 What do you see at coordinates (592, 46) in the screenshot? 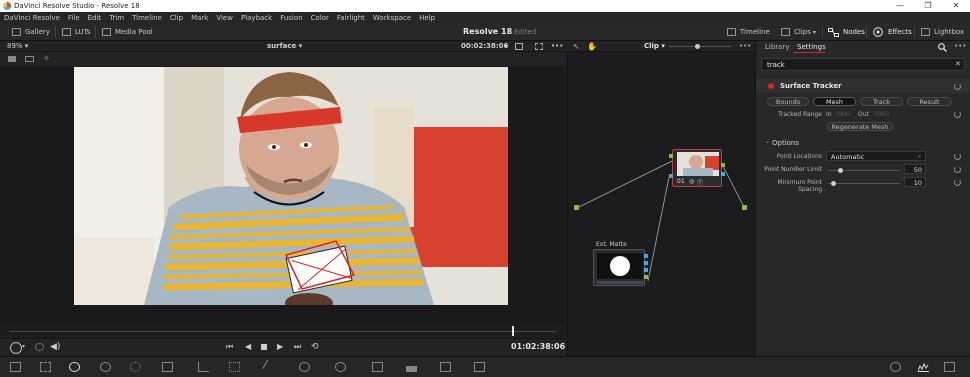
I see `hand-tool-icon: ✋` at bounding box center [592, 46].